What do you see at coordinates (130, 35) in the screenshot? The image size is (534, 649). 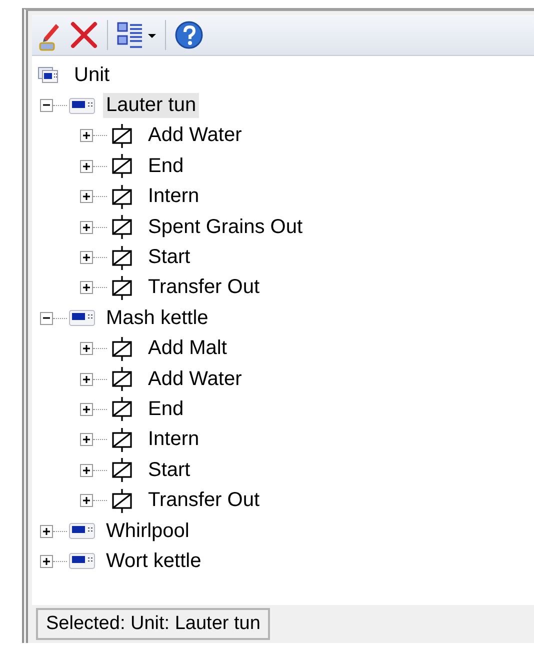 I see `list-layout-icon` at bounding box center [130, 35].